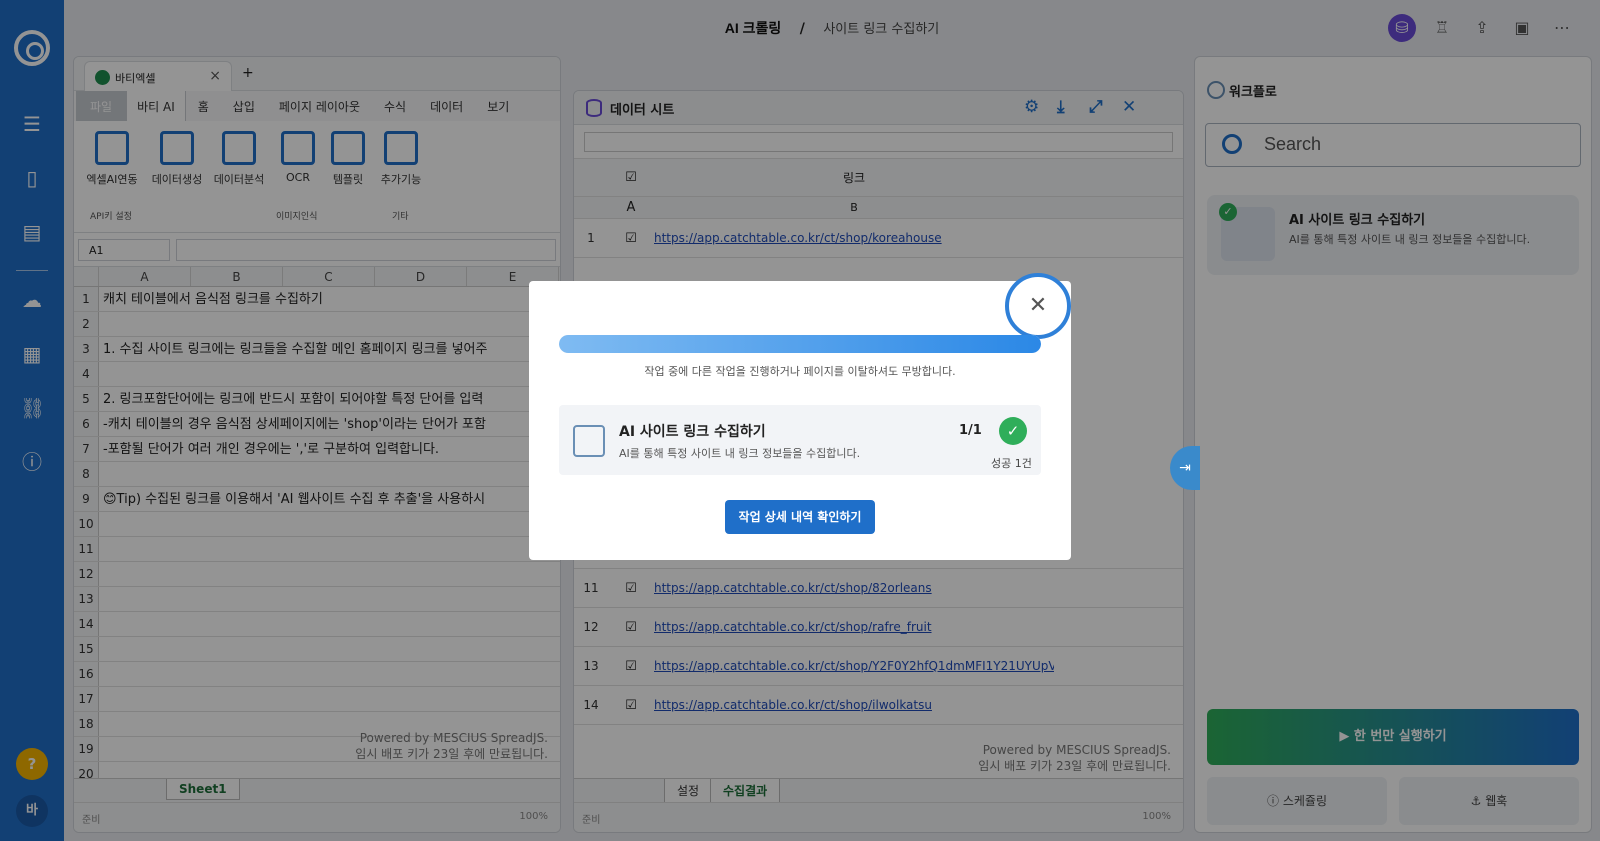 This screenshot has height=841, width=1600. Describe the element at coordinates (1038, 306) in the screenshot. I see `close-icon: ✕` at that location.